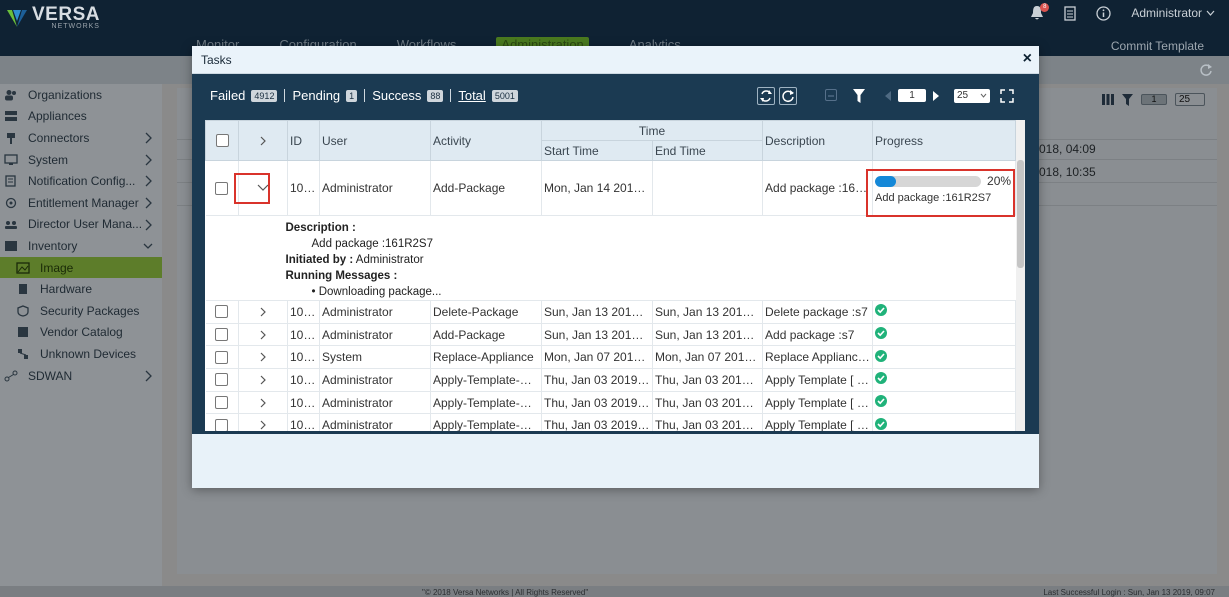 This screenshot has width=1229, height=597. I want to click on sidebar-item-sdwan: SDWAN, so click(81, 376).